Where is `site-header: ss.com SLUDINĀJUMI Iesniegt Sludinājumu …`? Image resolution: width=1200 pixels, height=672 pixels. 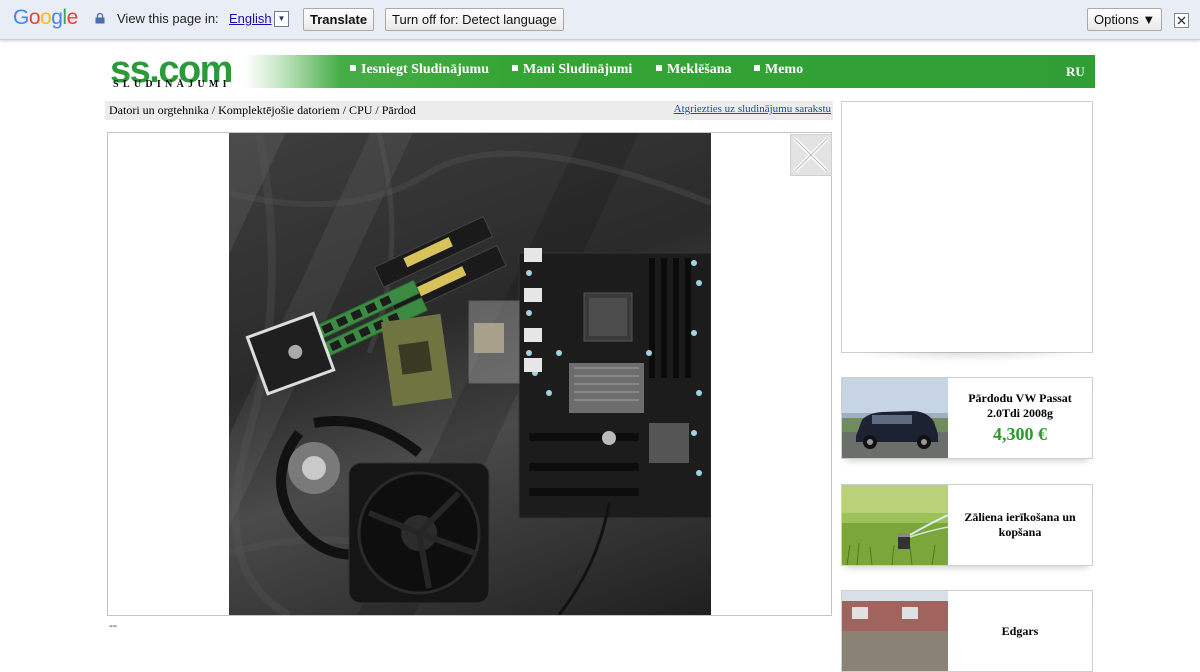 site-header: ss.com SLUDINĀJUMI Iesniegt Sludinājumu … is located at coordinates (600, 70).